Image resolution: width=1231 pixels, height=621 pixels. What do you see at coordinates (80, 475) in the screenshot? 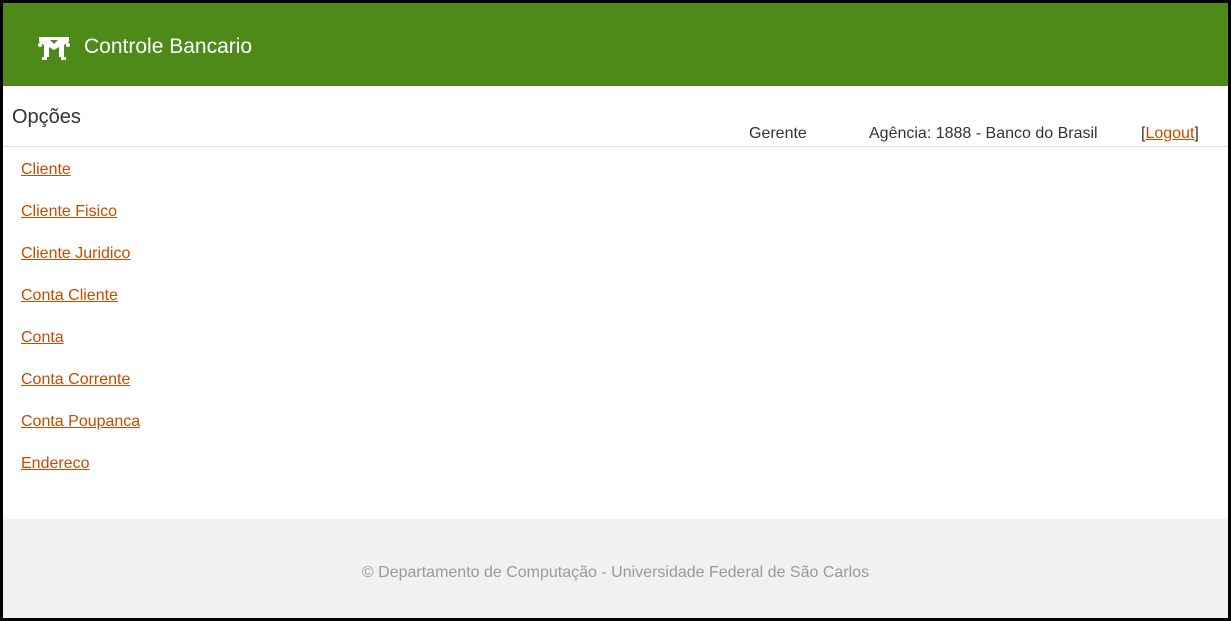
I see `menu-item: Endereco` at bounding box center [80, 475].